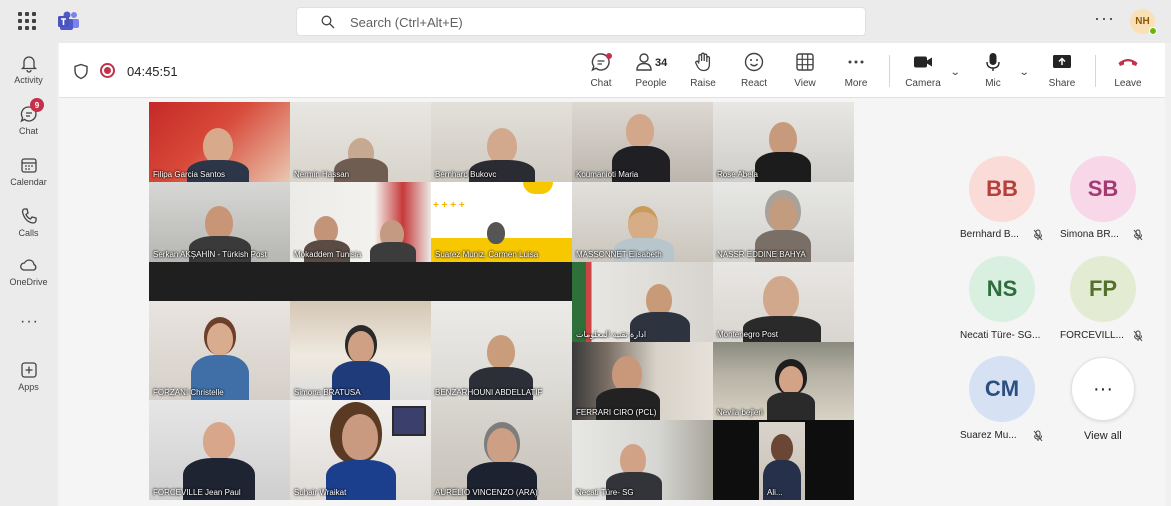 This screenshot has height=506, width=1171. What do you see at coordinates (601, 72) in the screenshot?
I see `chat-button: Chat` at bounding box center [601, 72].